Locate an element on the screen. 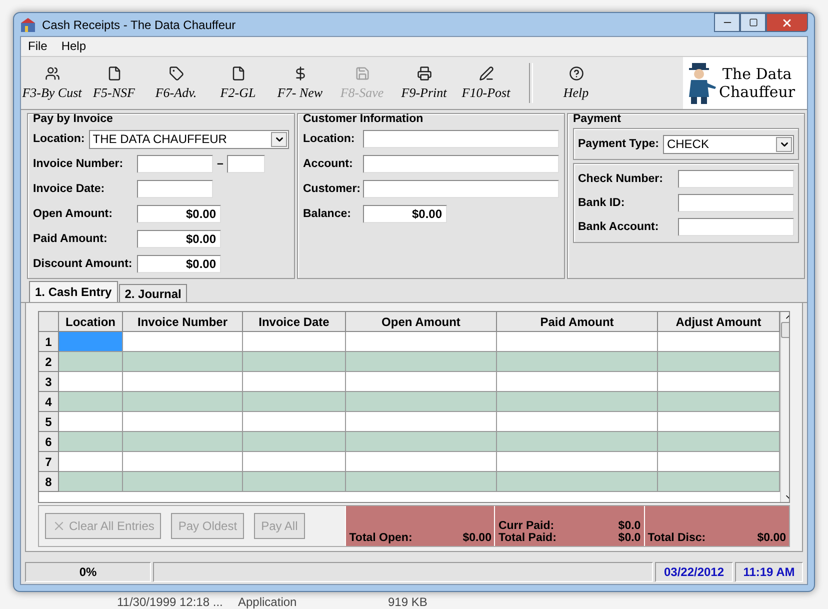 This screenshot has height=609, width=828. close-button is located at coordinates (787, 22).